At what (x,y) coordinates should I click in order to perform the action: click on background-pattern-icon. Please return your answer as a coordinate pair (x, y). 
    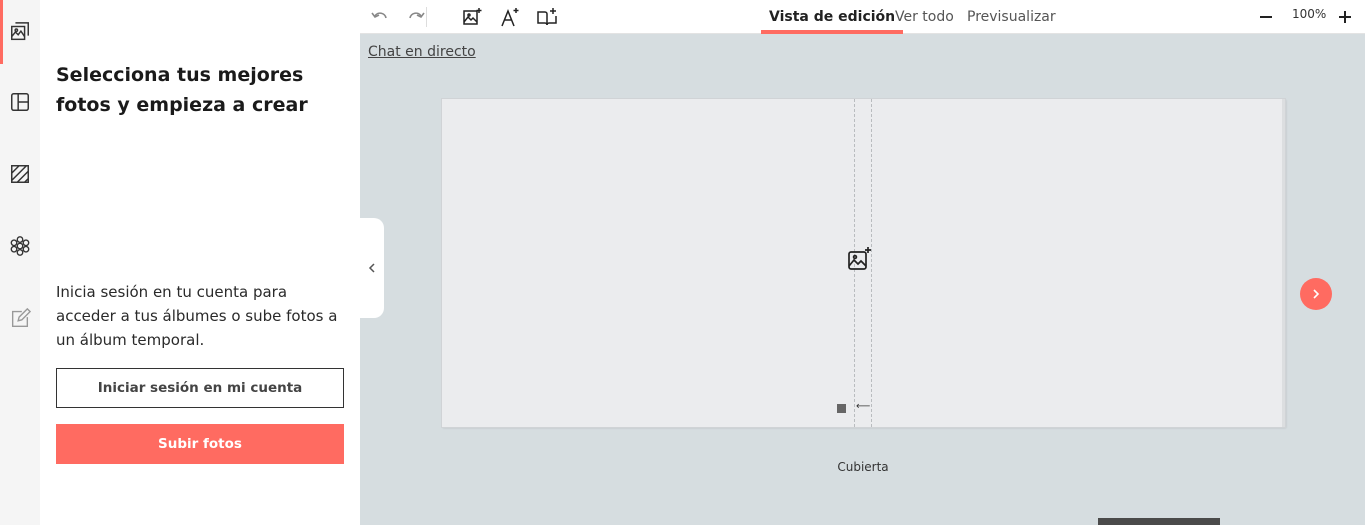
    Looking at the image, I should click on (20, 174).